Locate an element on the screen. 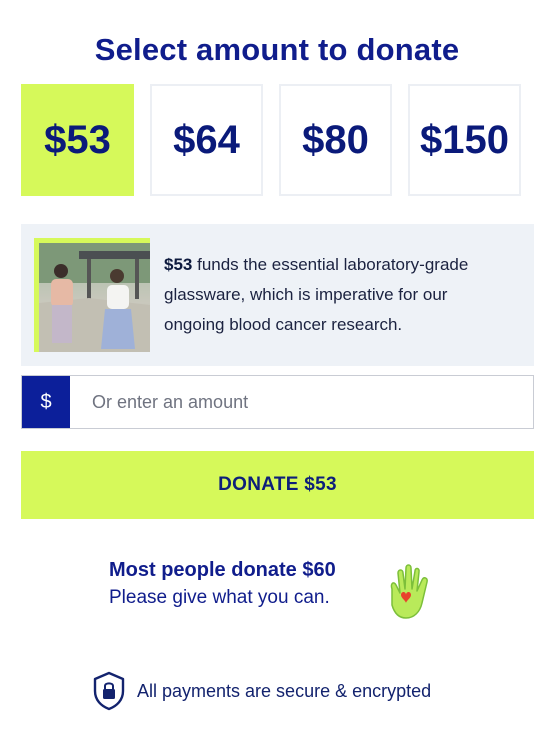 The height and width of the screenshot is (750, 554). amount-option-64: $64 is located at coordinates (206, 140).